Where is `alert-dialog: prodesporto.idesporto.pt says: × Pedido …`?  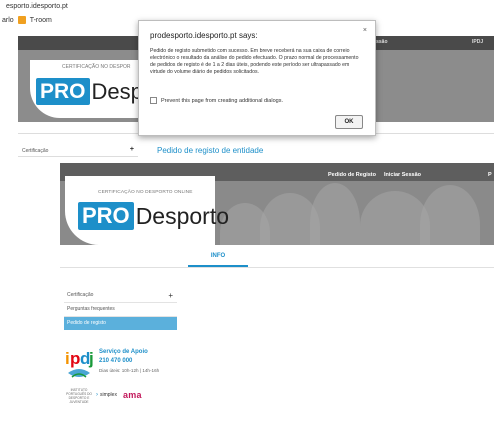
alert-dialog: prodesporto.idesporto.pt says: × Pedido … is located at coordinates (257, 78).